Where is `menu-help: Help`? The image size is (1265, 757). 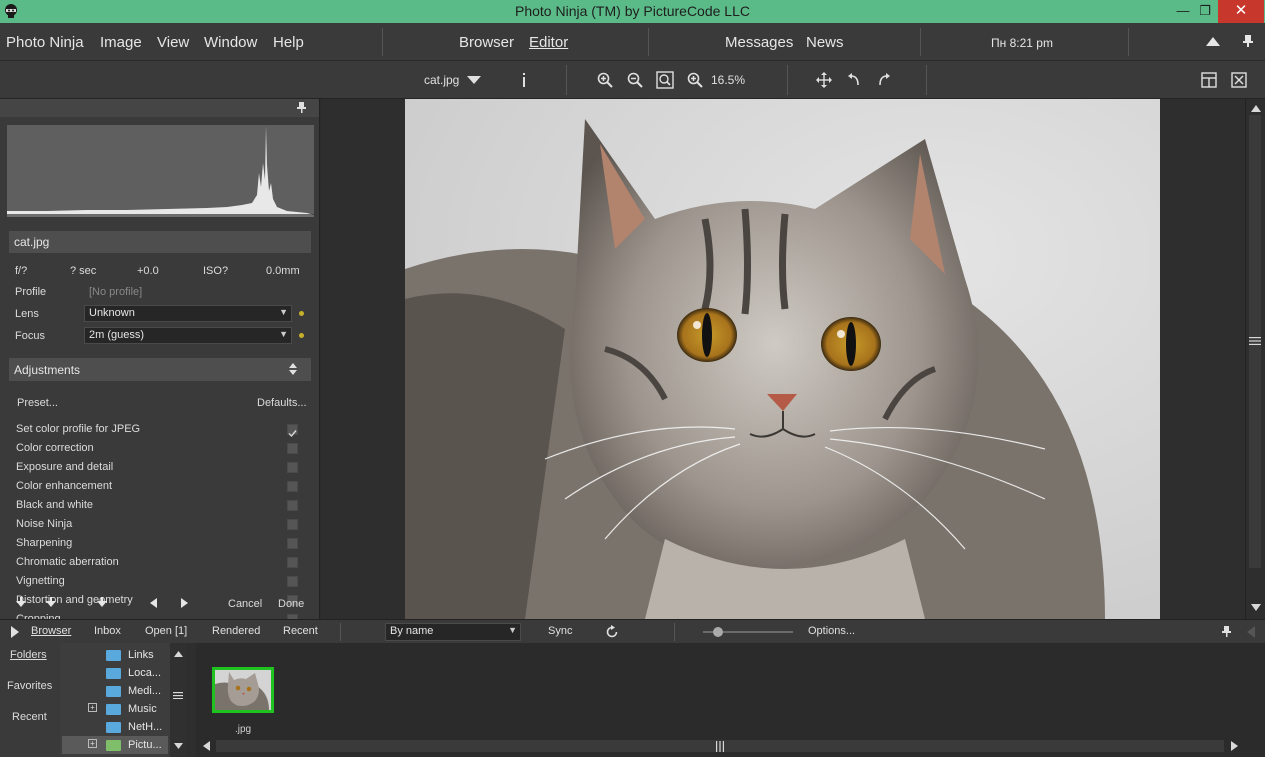
menu-help: Help is located at coordinates (288, 42).